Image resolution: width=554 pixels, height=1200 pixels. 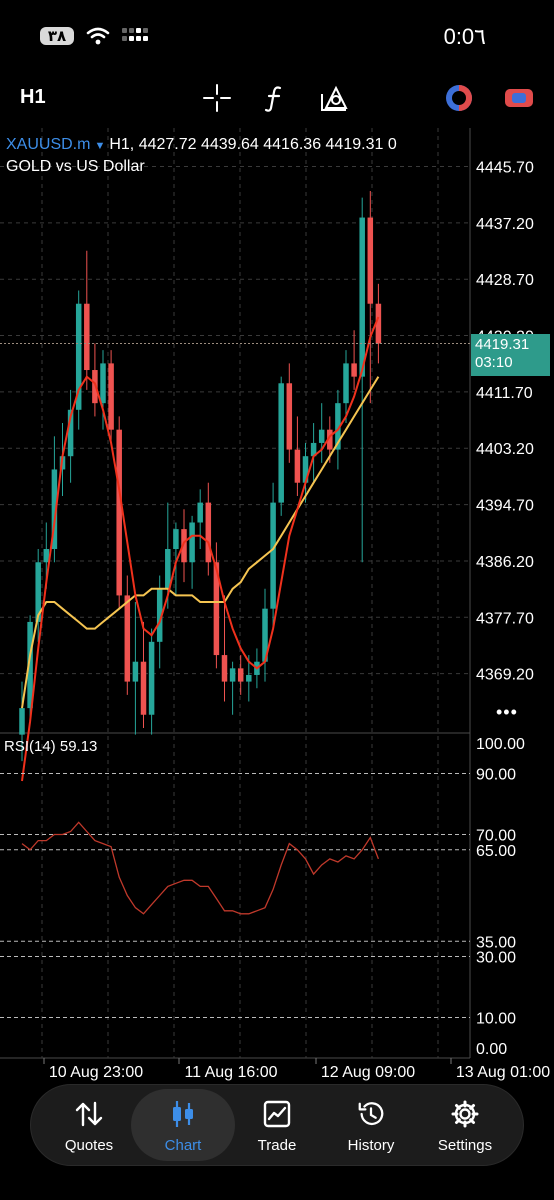 I want to click on price-tick-label: 4411.70, so click(x=504, y=393).